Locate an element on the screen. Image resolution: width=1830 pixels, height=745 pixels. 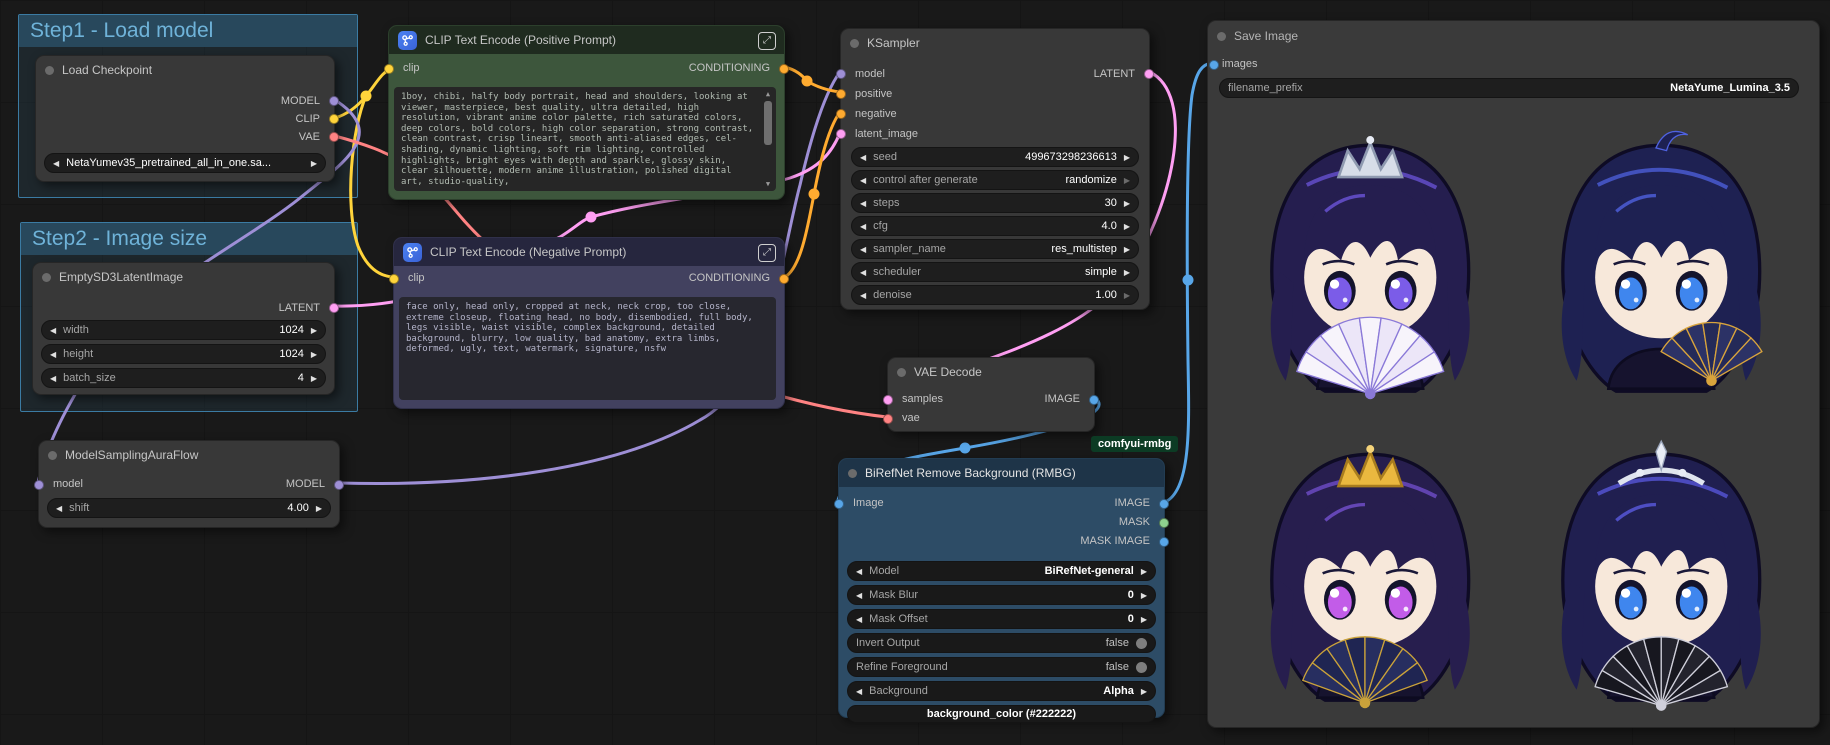
seed-widget: ◀ seed 499673298236613 ▶ is located at coordinates (995, 157).